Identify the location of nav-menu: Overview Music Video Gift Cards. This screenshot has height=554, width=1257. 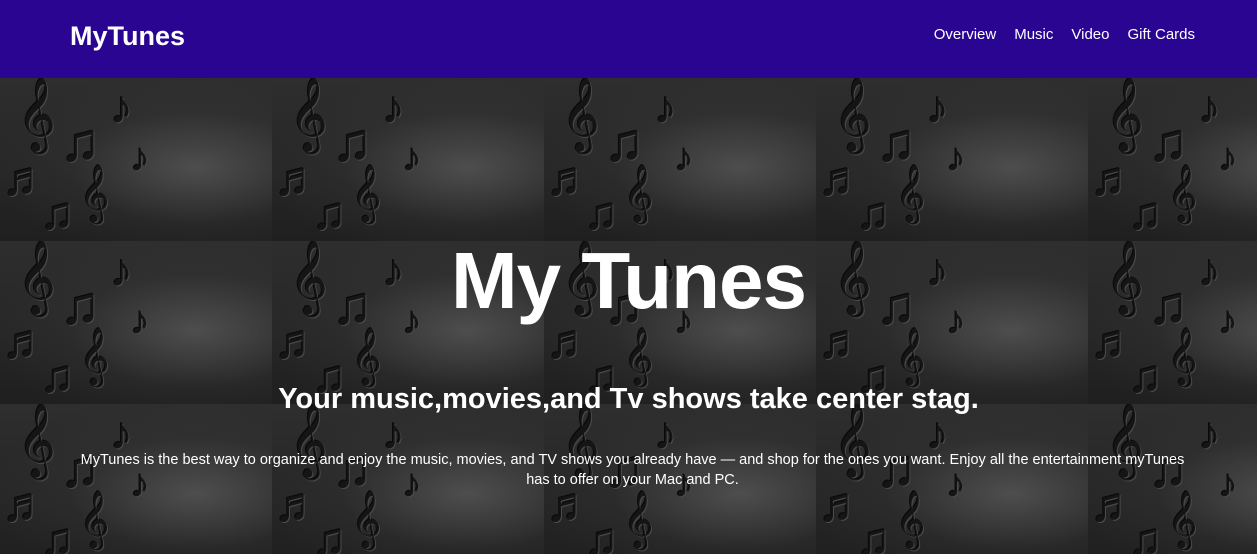
(1064, 34).